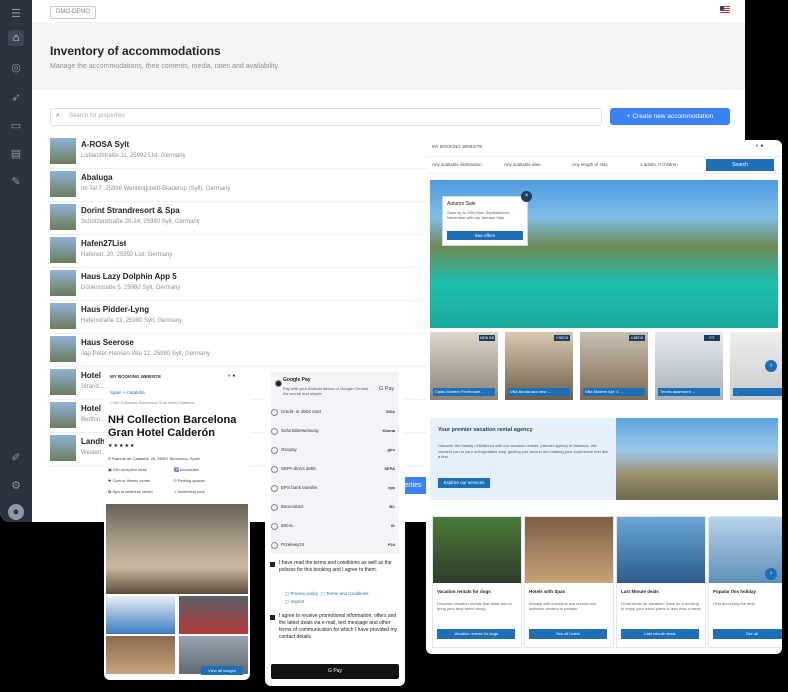 Image resolution: width=788 pixels, height=692 pixels. I want to click on settings-icon: ⚙, so click(16, 486).